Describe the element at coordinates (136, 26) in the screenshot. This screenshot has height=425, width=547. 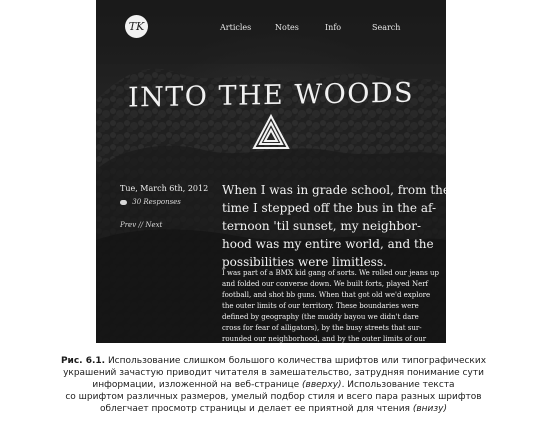
I see `logo: TK` at that location.